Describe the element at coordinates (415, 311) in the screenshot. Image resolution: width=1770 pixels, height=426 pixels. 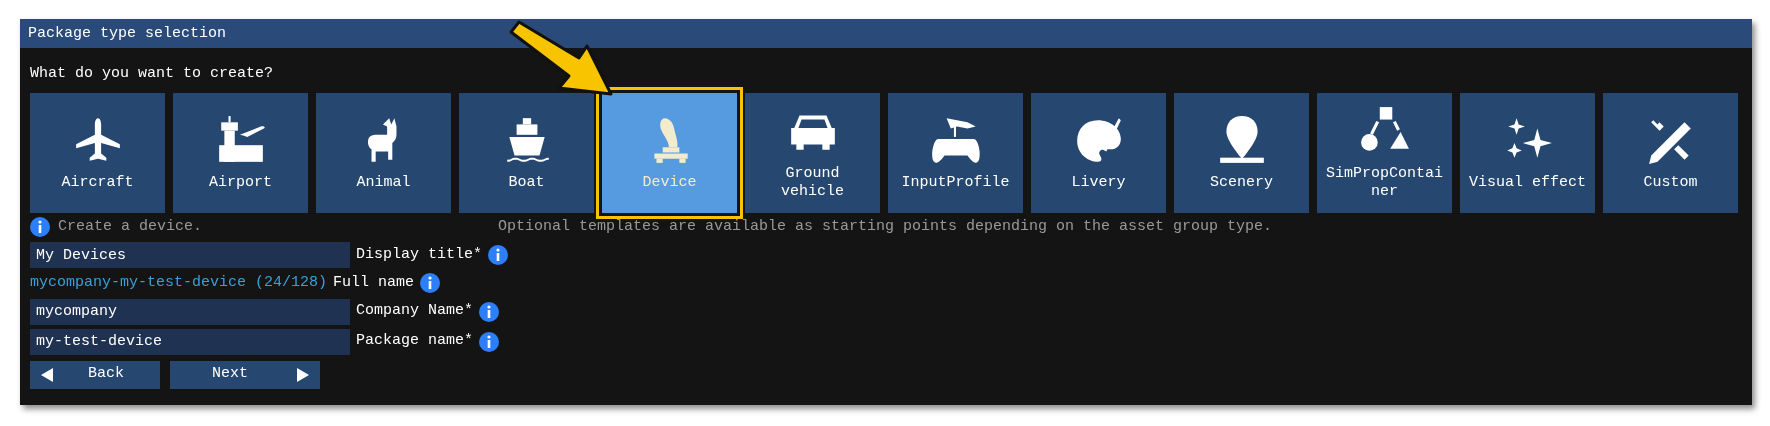
I see `field-label: Company Name*` at that location.